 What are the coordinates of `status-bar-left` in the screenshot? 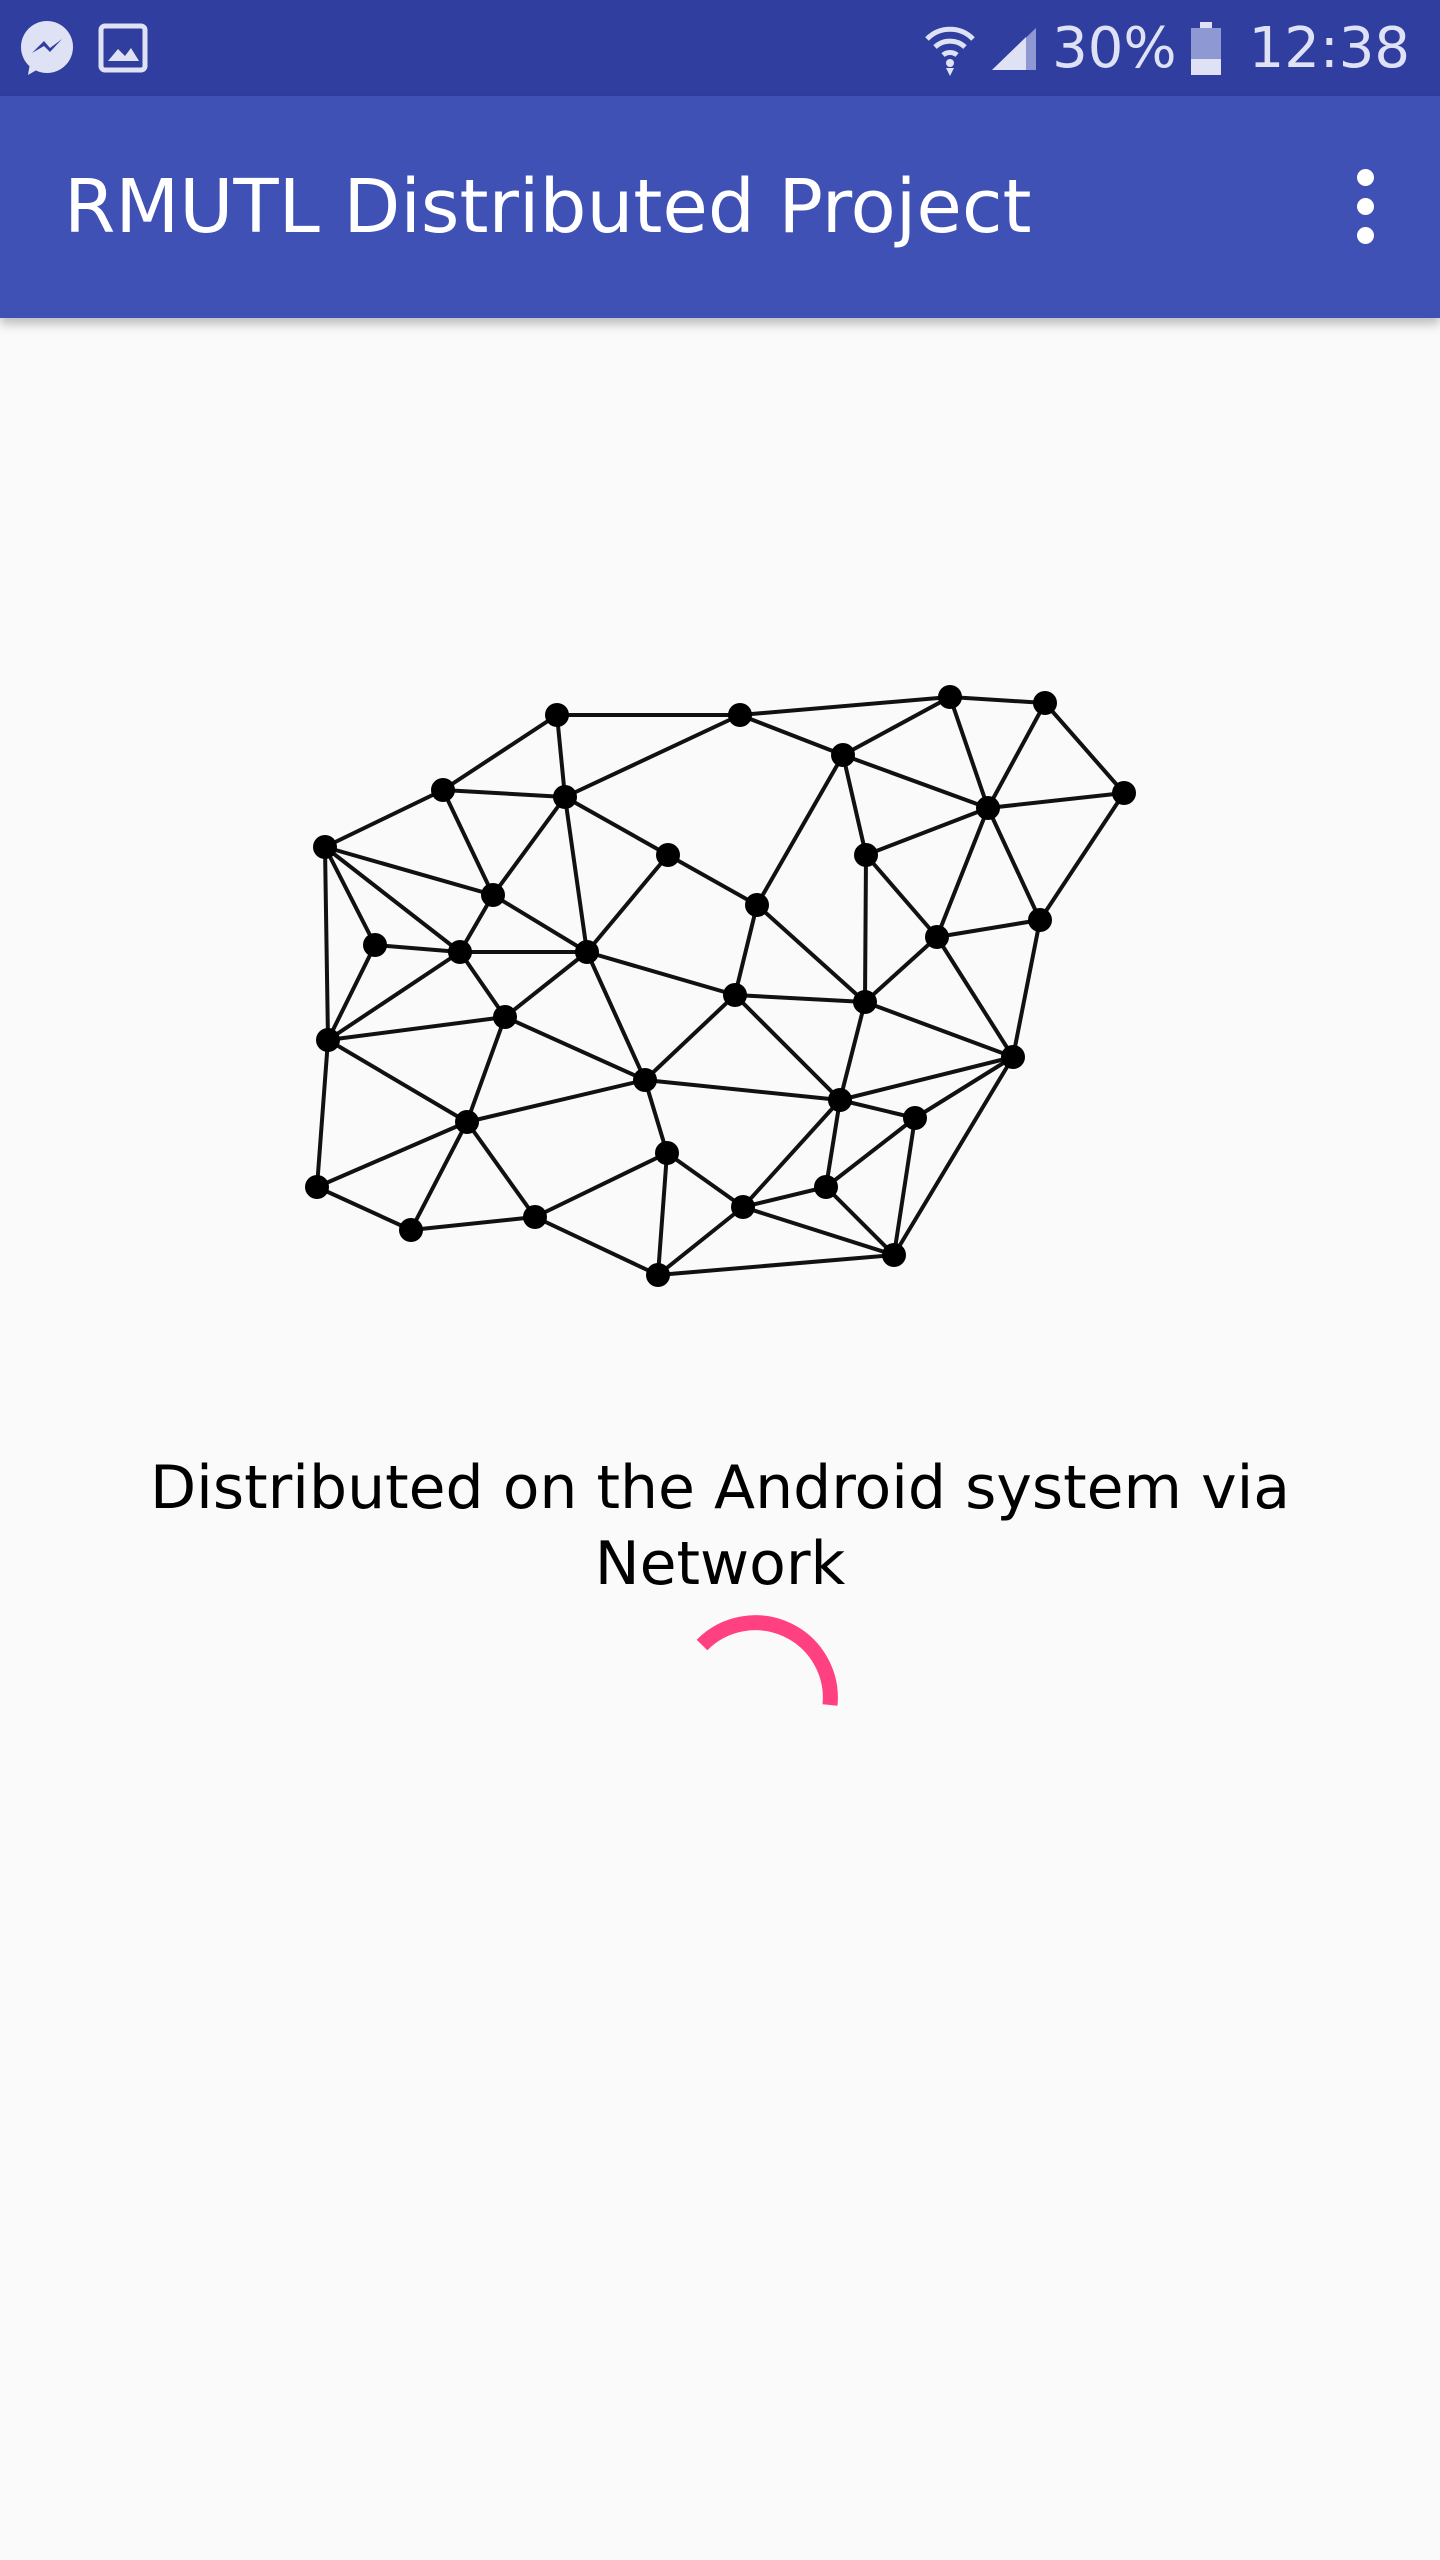 It's located at (83, 48).